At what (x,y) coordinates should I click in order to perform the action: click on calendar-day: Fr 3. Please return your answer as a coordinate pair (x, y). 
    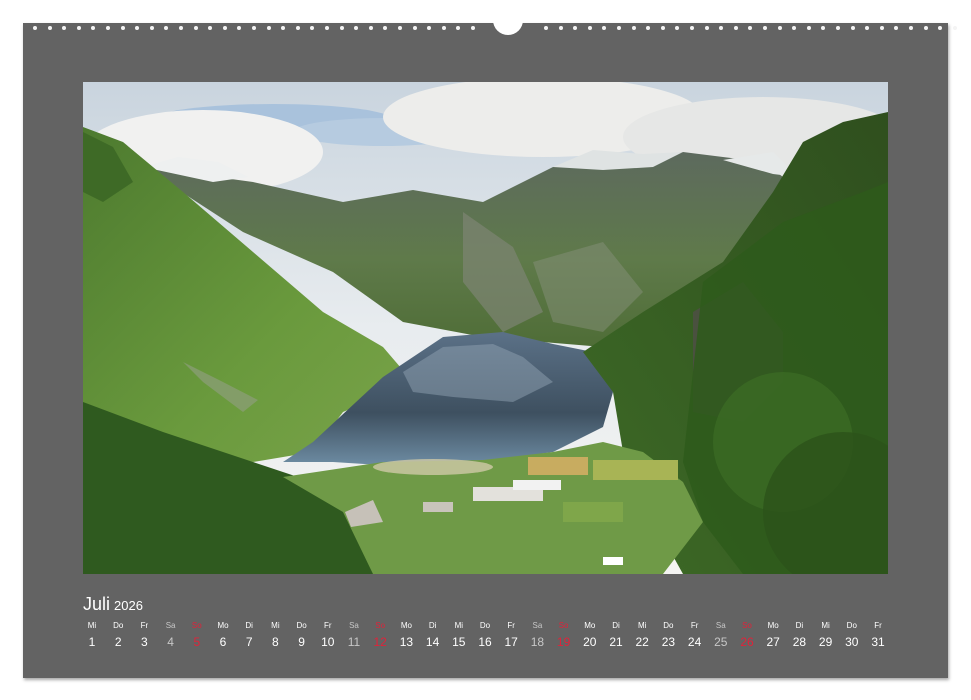
    Looking at the image, I should click on (144, 636).